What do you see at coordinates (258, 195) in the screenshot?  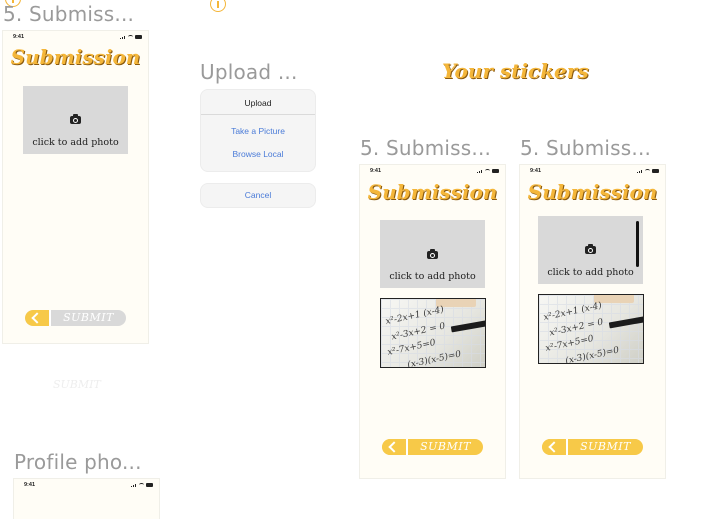 I see `cancel-button: Cancel` at bounding box center [258, 195].